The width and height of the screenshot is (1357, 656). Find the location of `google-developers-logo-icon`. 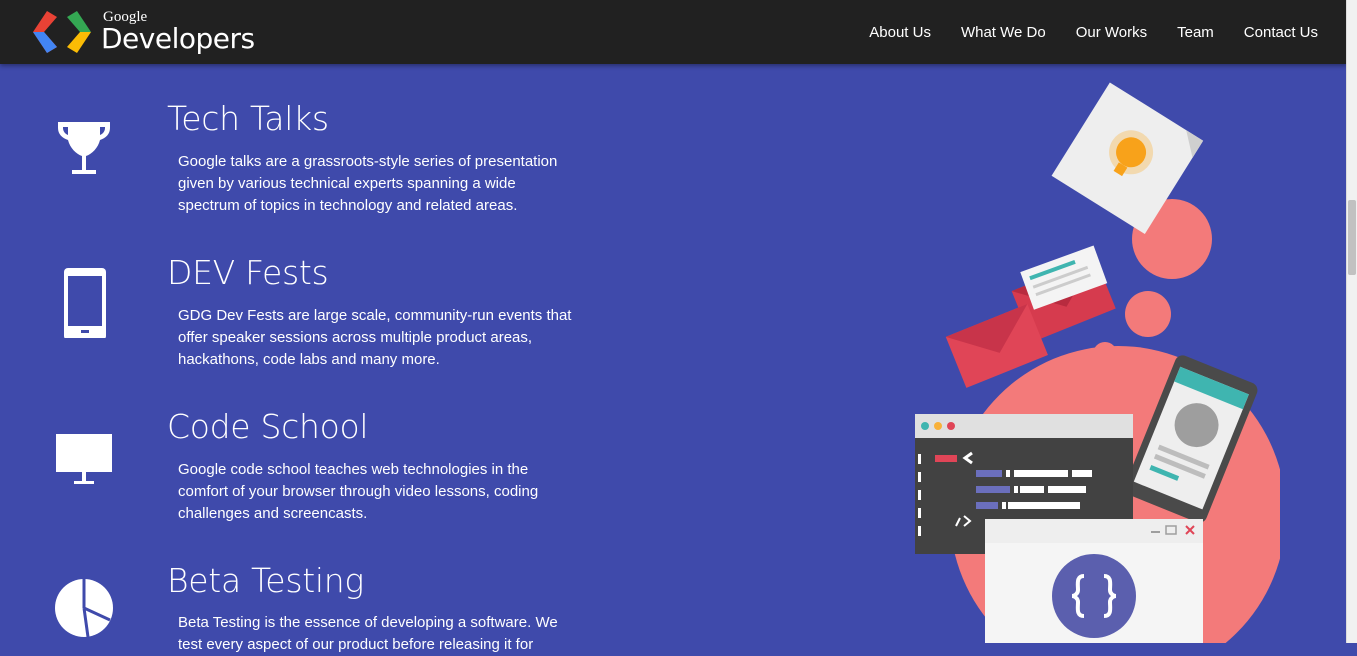

google-developers-logo-icon is located at coordinates (62, 32).